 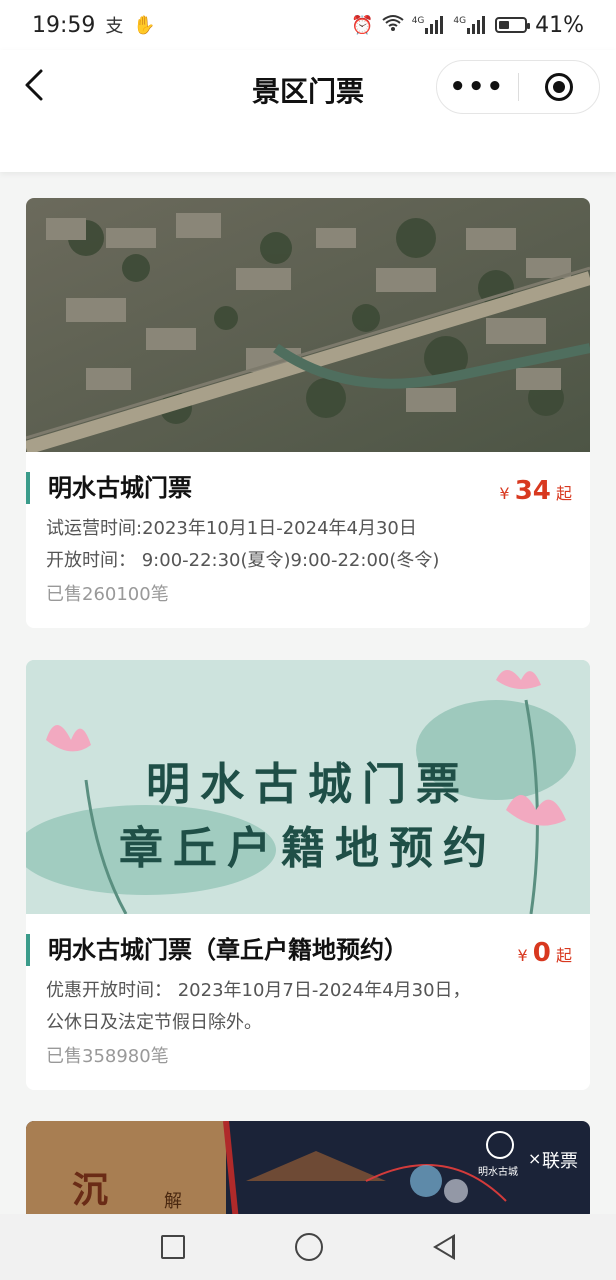 I want to click on partner-text: 联票, so click(x=560, y=1161).